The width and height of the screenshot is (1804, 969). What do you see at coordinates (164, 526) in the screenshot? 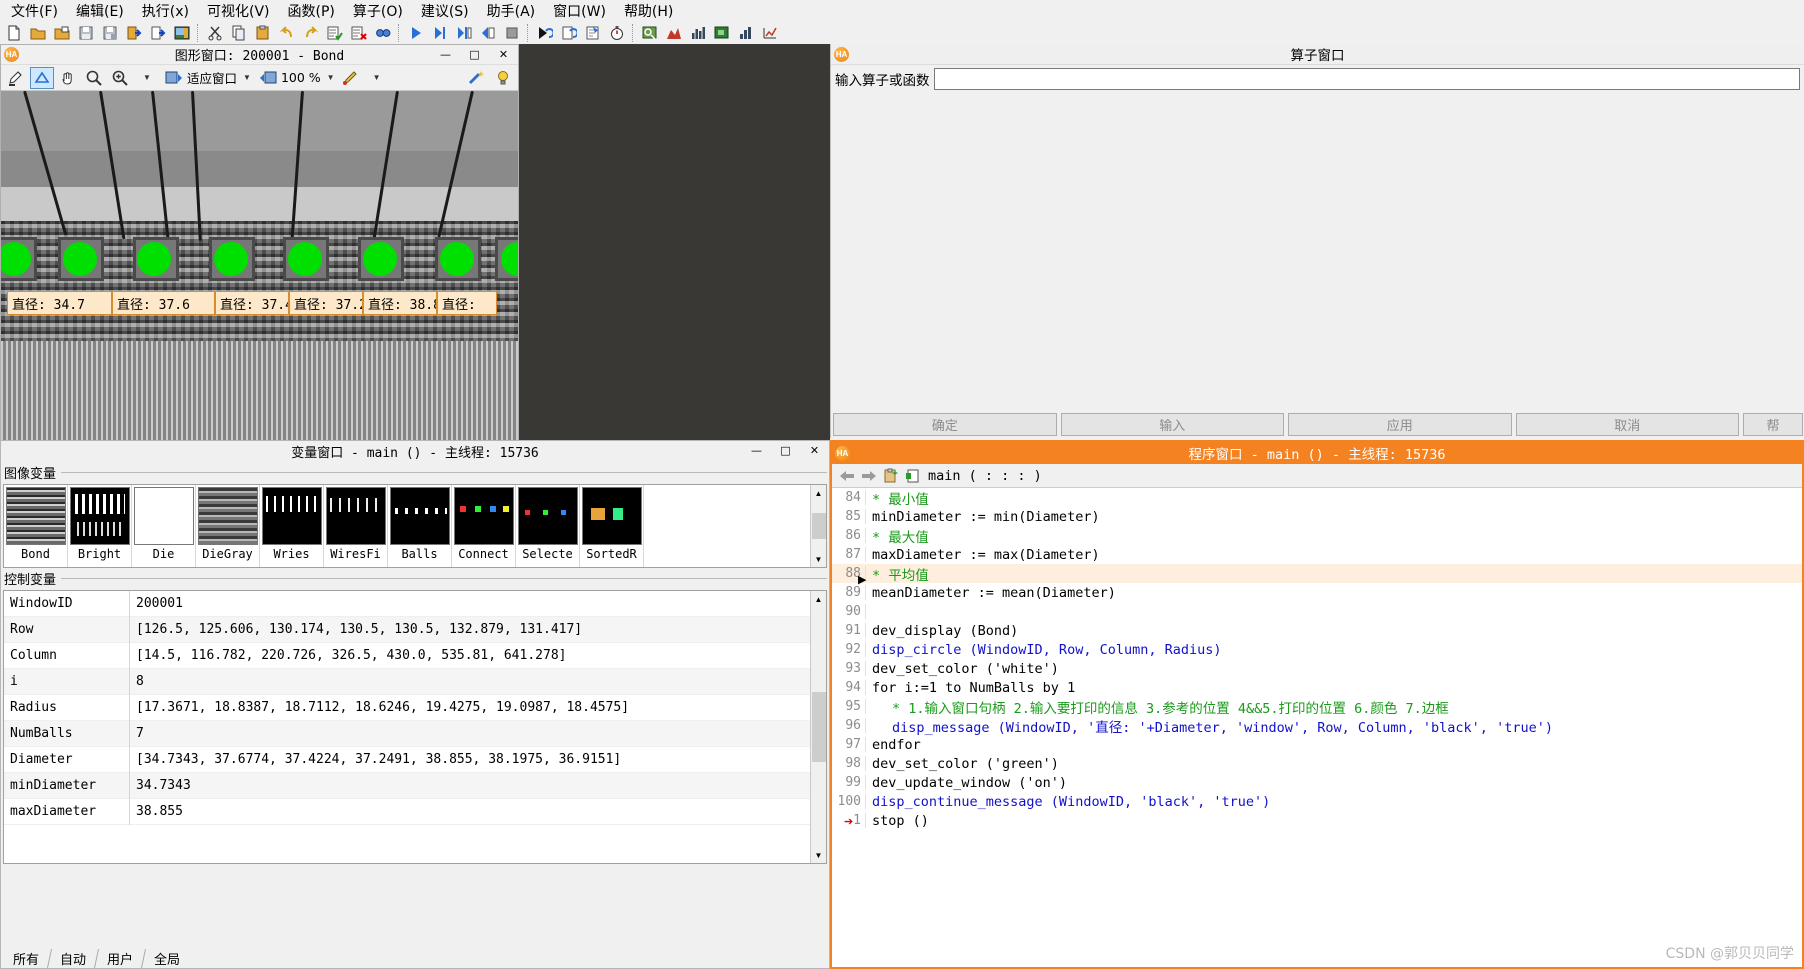
I see `list-item: Die` at bounding box center [164, 526].